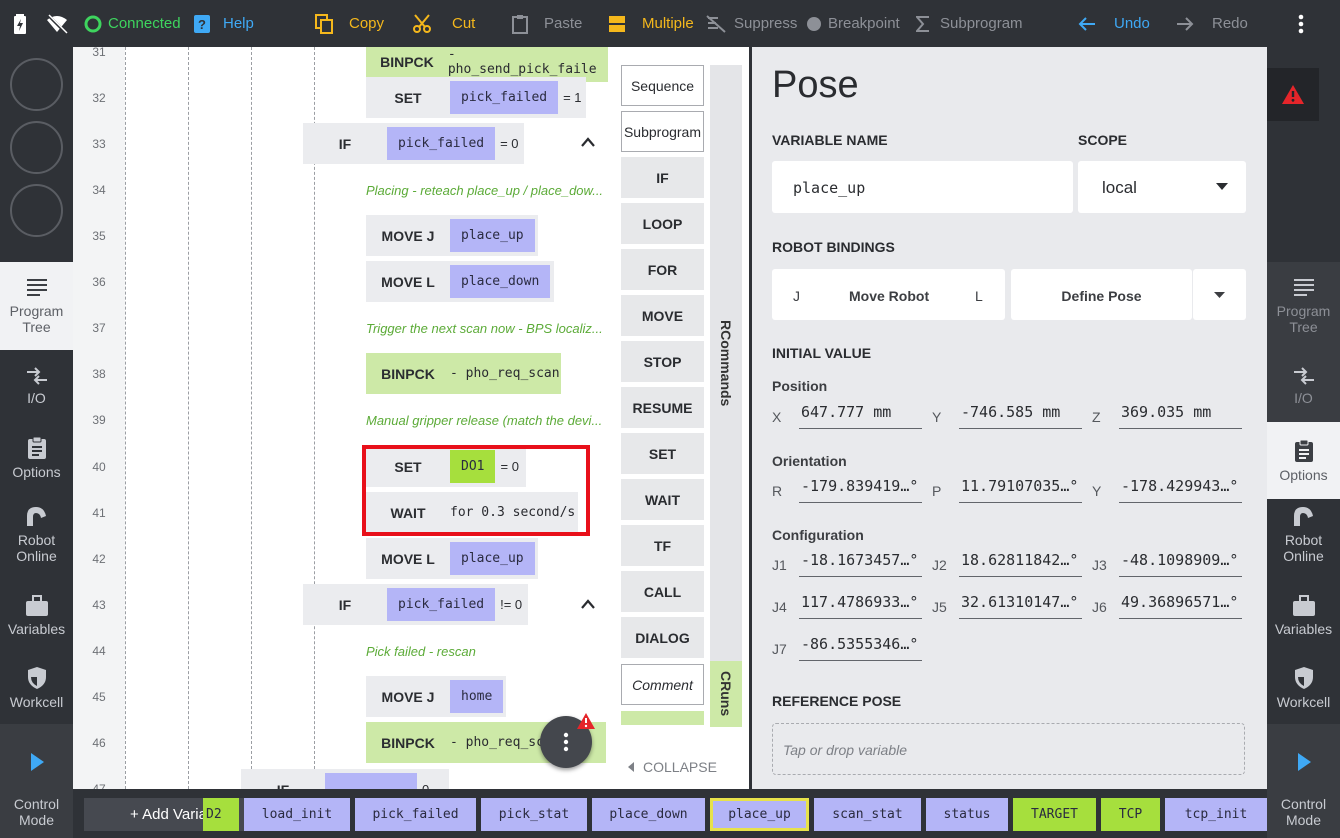 Image resolution: width=1340 pixels, height=838 pixels. I want to click on tab-rcommands: RCommands, so click(726, 363).